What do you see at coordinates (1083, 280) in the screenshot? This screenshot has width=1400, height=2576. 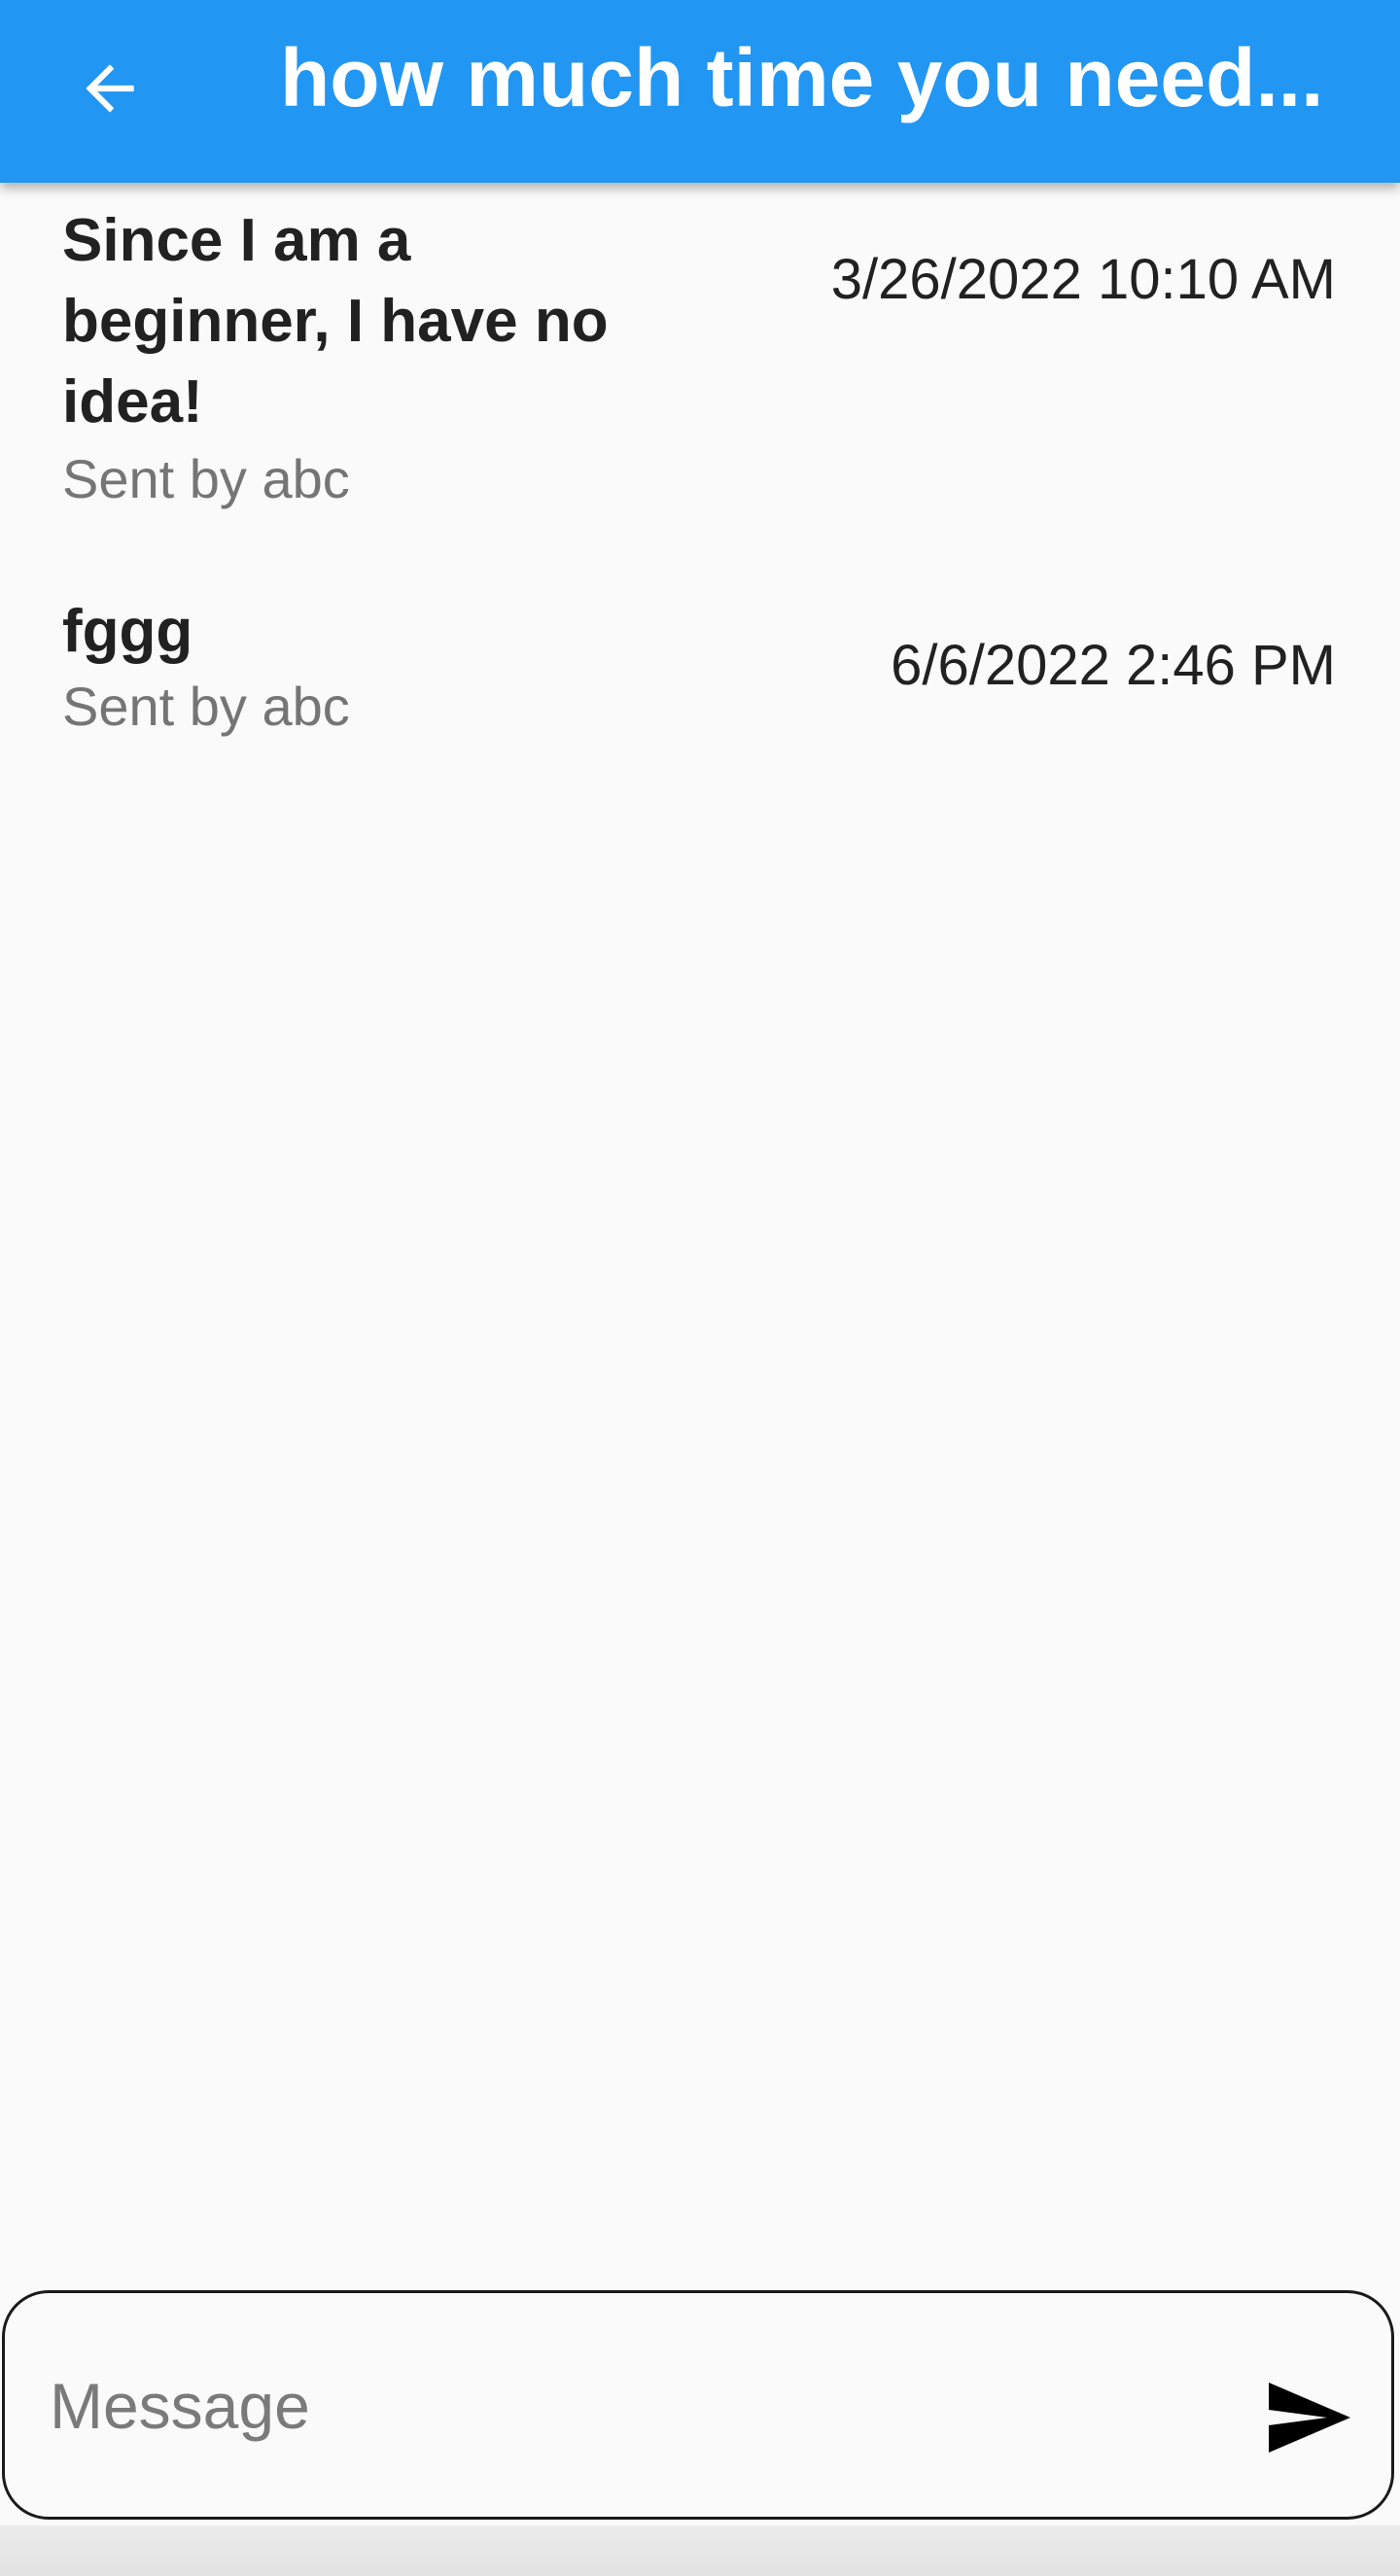 I see `message-timestamp: 3/26/2022 10:10 AM` at bounding box center [1083, 280].